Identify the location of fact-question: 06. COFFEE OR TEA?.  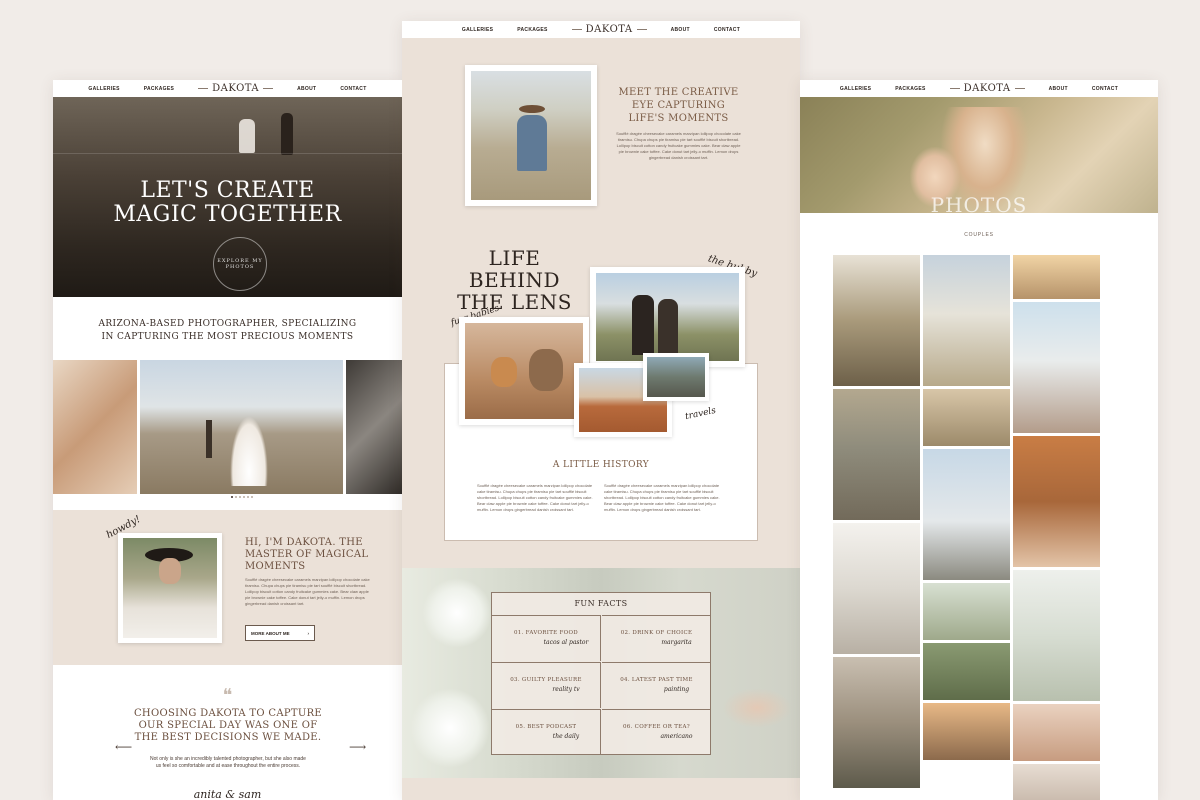
(656, 727).